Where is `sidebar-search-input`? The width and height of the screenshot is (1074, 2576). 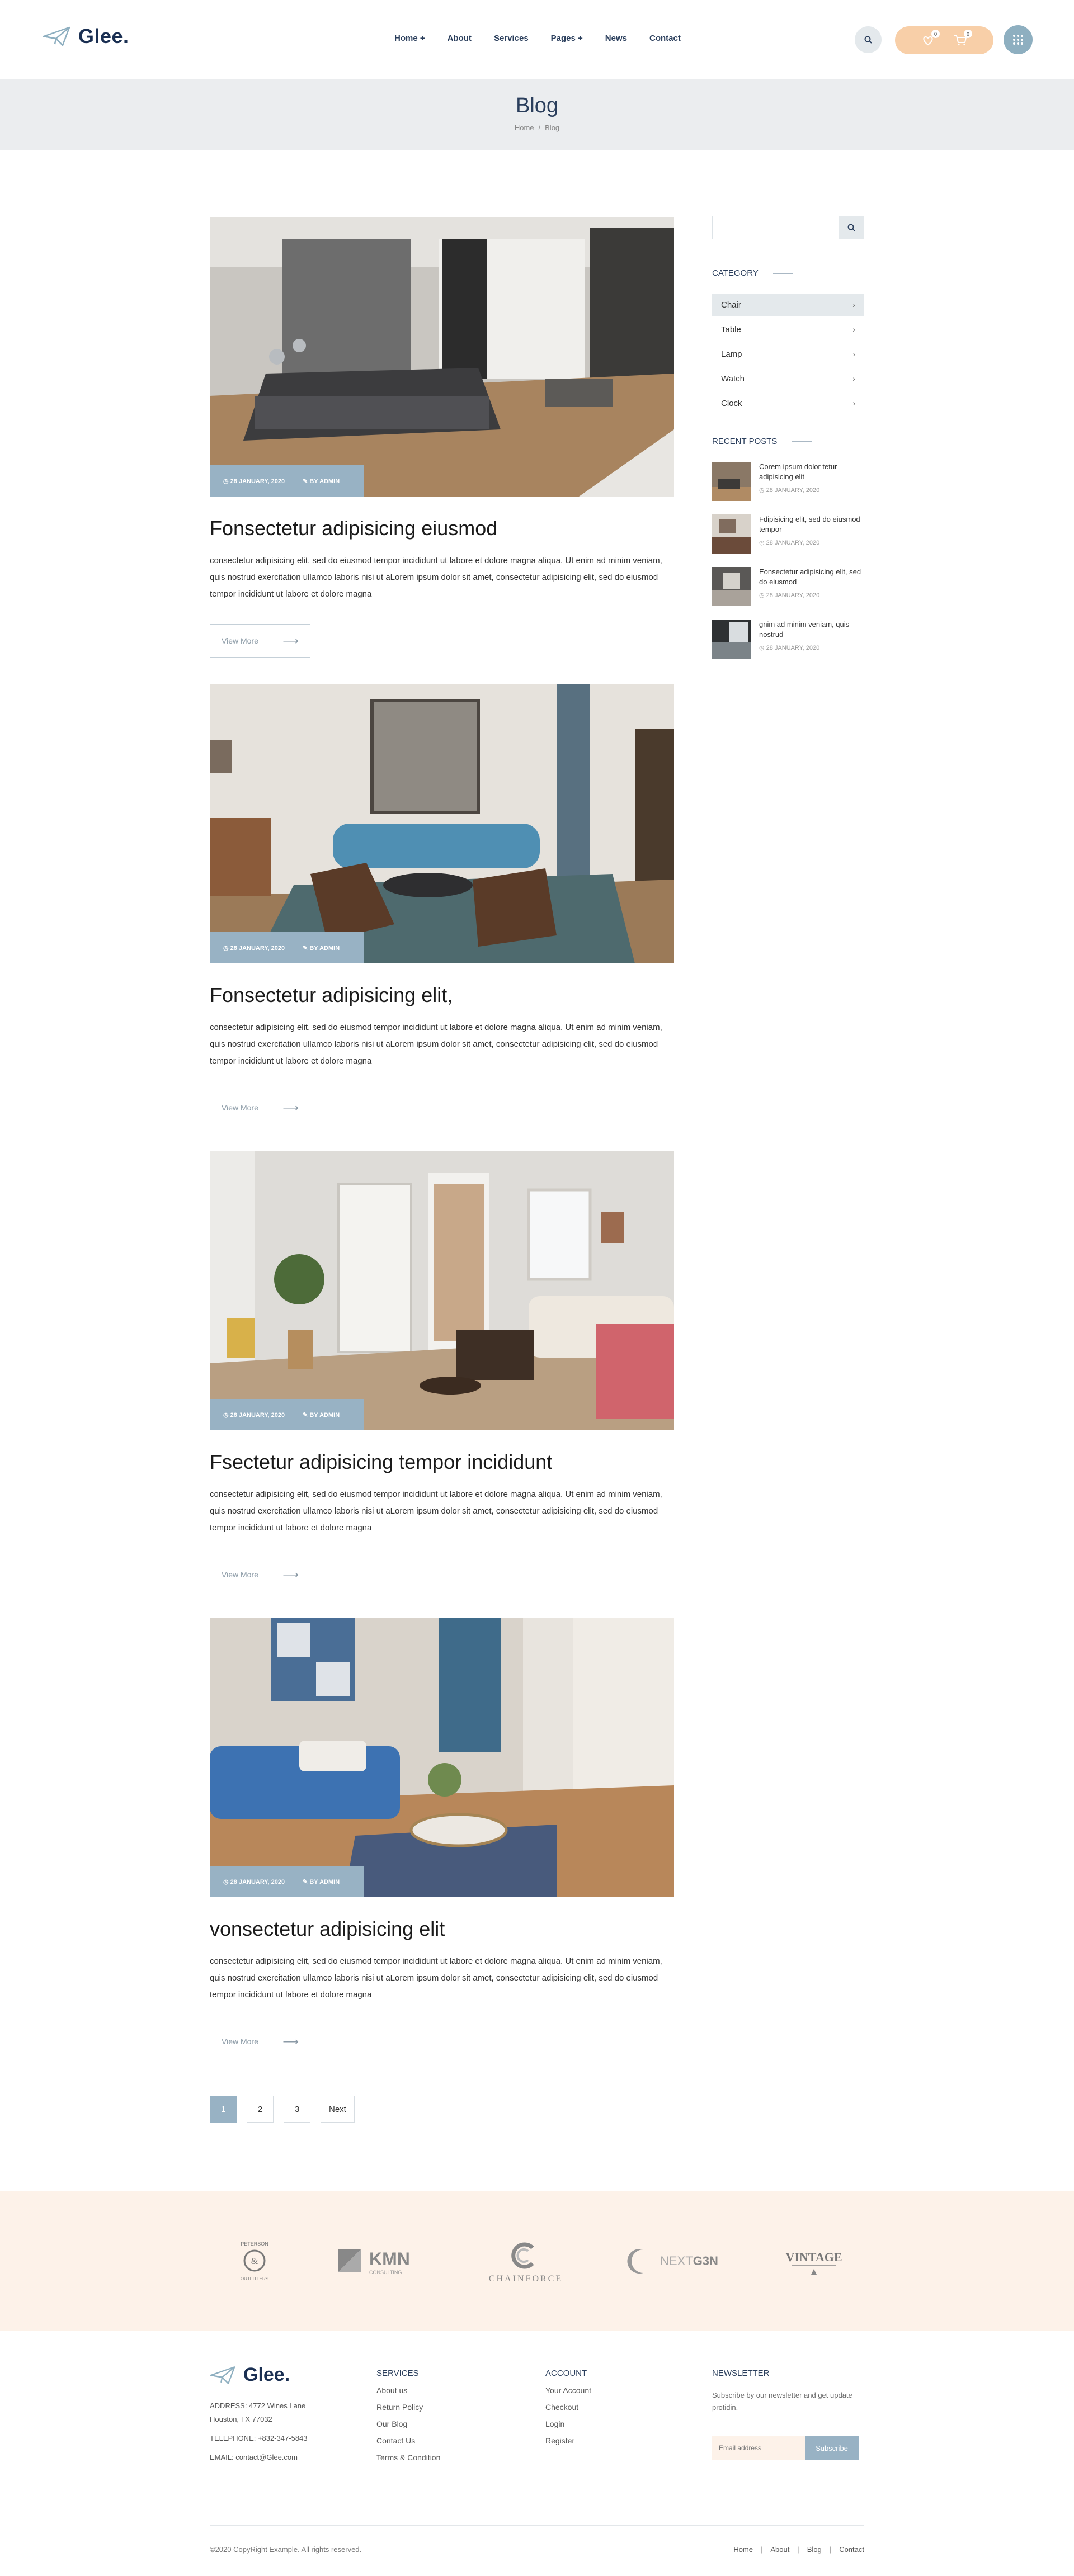
sidebar-search-input is located at coordinates (776, 227).